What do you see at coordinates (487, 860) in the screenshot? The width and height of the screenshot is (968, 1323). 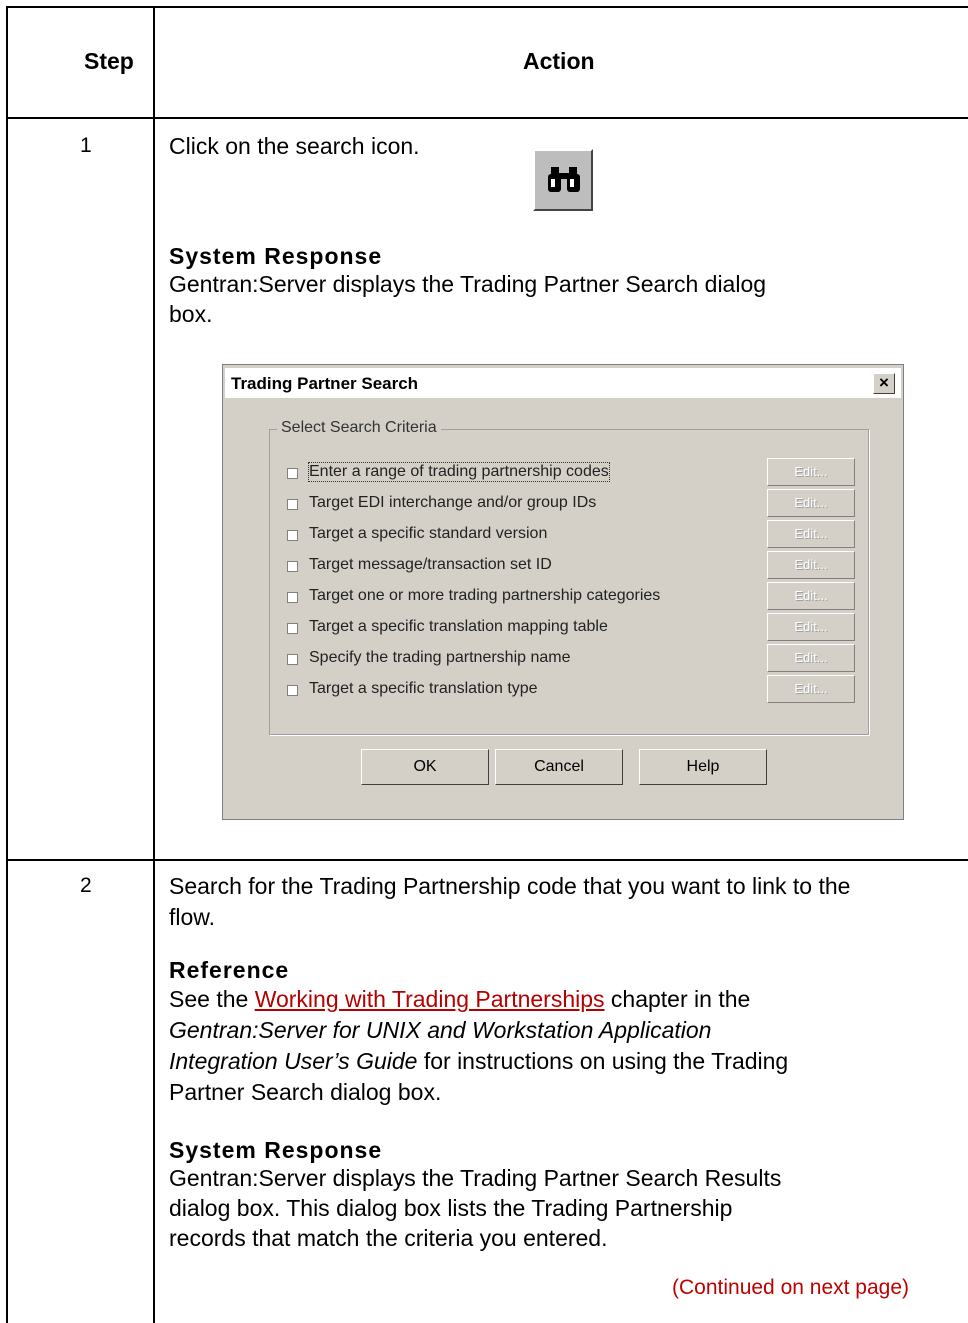 I see `row-divider` at bounding box center [487, 860].